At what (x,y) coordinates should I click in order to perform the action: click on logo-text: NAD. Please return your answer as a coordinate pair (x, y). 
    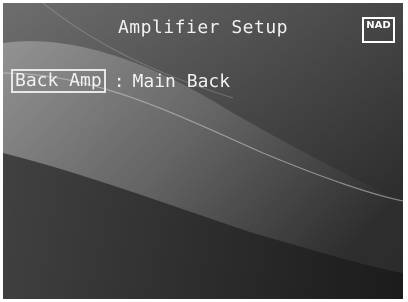
    Looking at the image, I should click on (378, 25).